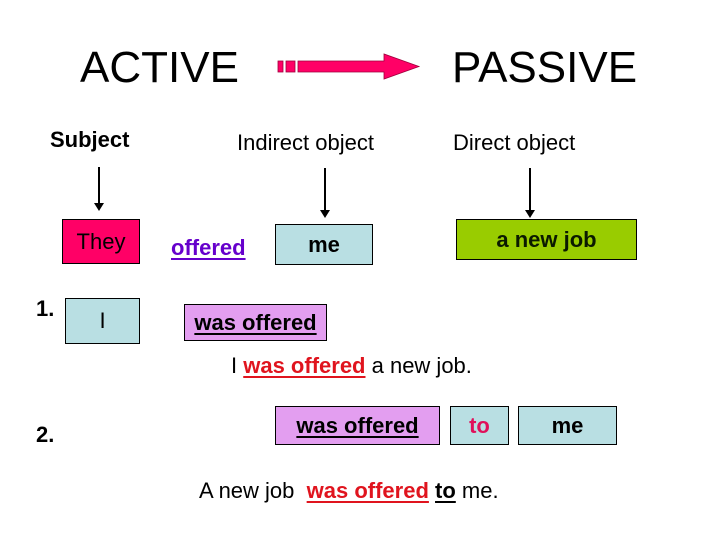 This screenshot has height=540, width=720. I want to click on indirect-object-header: Indirect object, so click(305, 142).